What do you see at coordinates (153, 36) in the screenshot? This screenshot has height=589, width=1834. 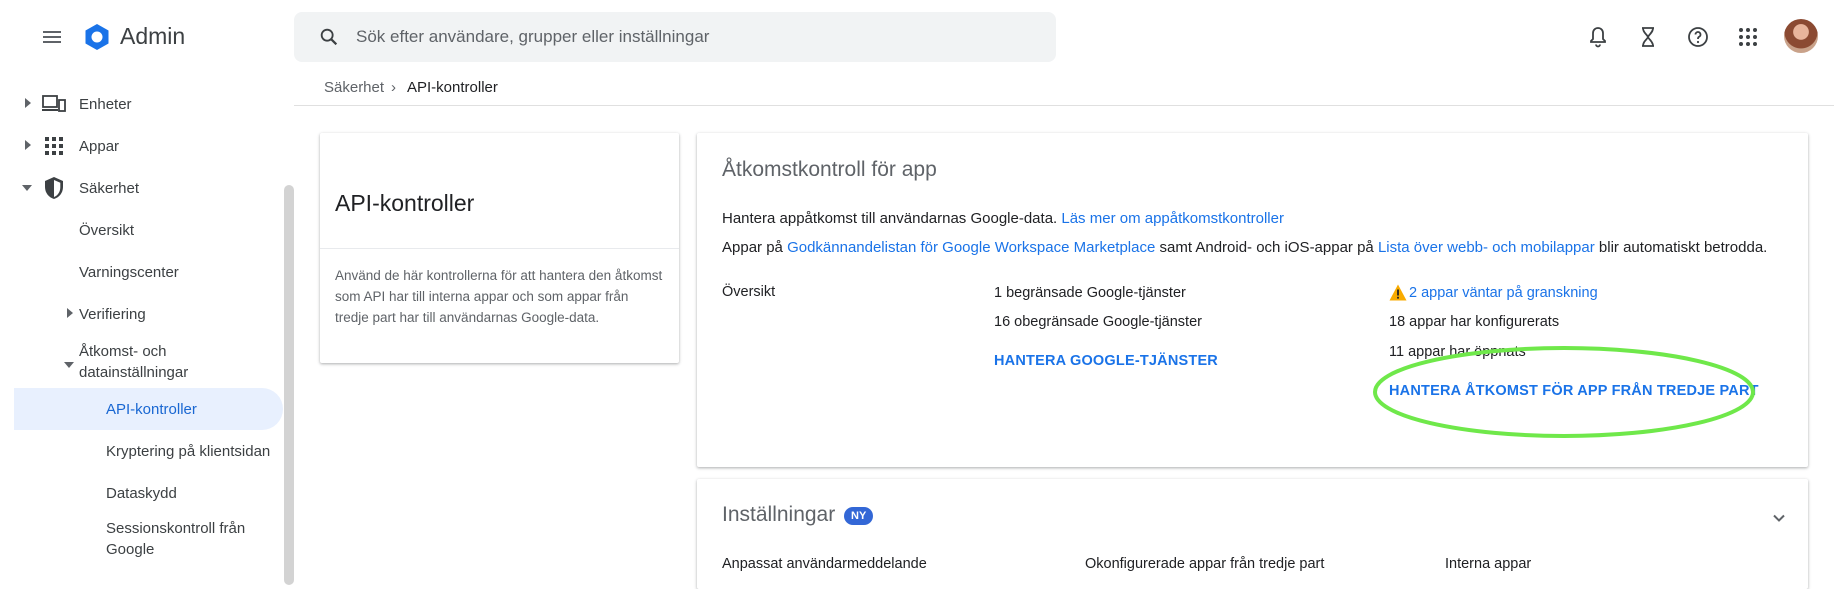 I see `app-title: Admin` at bounding box center [153, 36].